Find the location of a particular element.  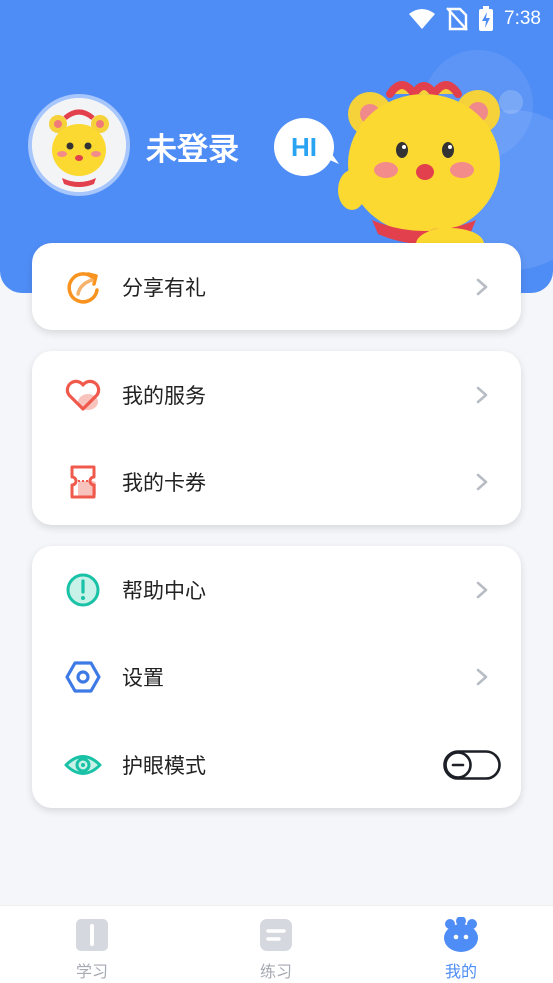

practice-icon is located at coordinates (276, 935).